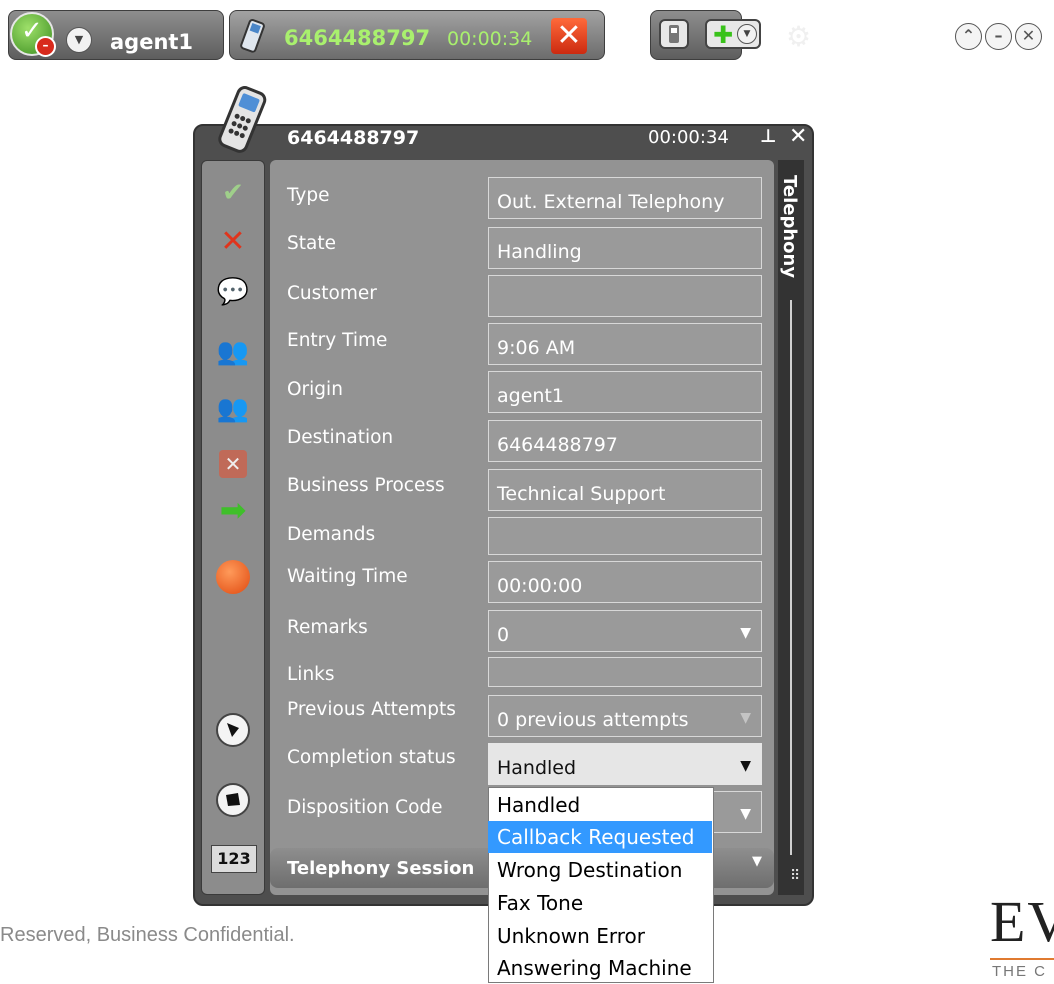 This screenshot has width=1054, height=984. What do you see at coordinates (625, 631) in the screenshot?
I see `remarks-select: 0 ▼` at bounding box center [625, 631].